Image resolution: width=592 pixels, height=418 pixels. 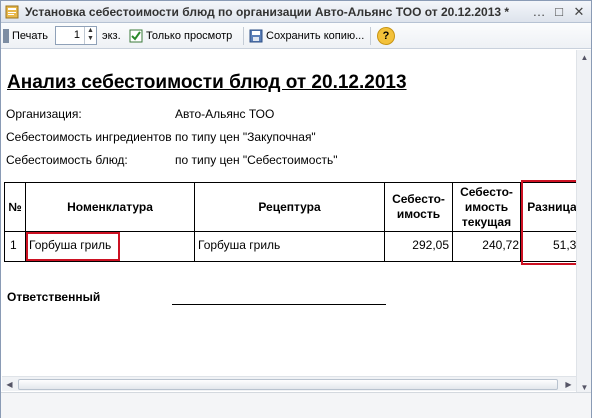 What do you see at coordinates (584, 57) in the screenshot?
I see `scroll-up-icon: ▲` at bounding box center [584, 57].